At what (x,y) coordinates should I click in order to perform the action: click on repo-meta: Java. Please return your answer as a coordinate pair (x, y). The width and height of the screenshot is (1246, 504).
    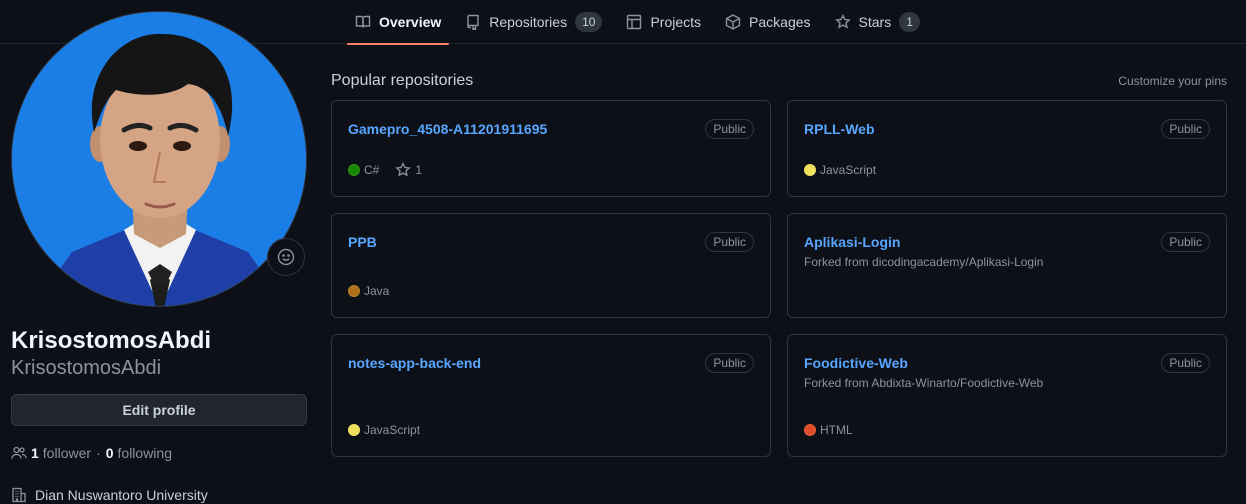
    Looking at the image, I should click on (368, 291).